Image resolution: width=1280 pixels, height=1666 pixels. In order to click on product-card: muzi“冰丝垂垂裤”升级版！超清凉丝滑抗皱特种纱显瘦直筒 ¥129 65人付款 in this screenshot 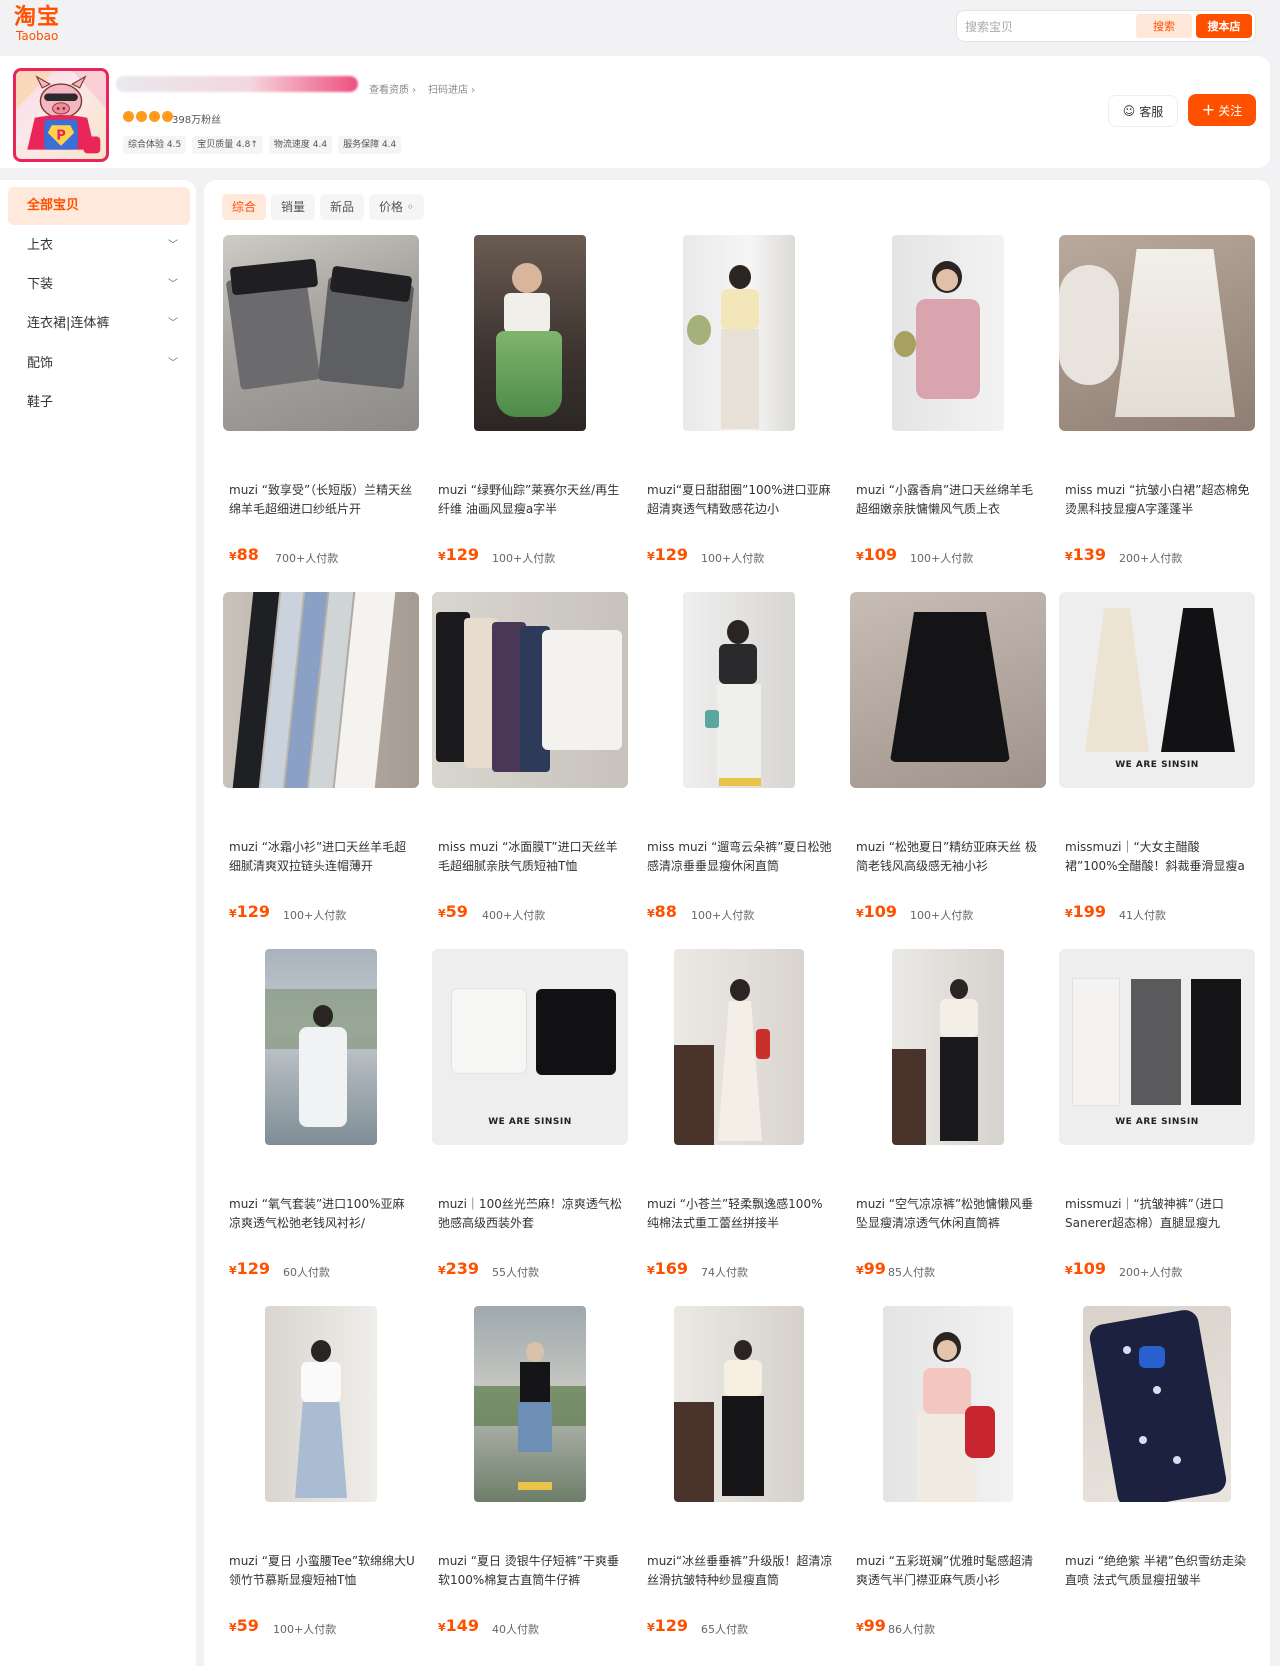, I will do `click(739, 1474)`.